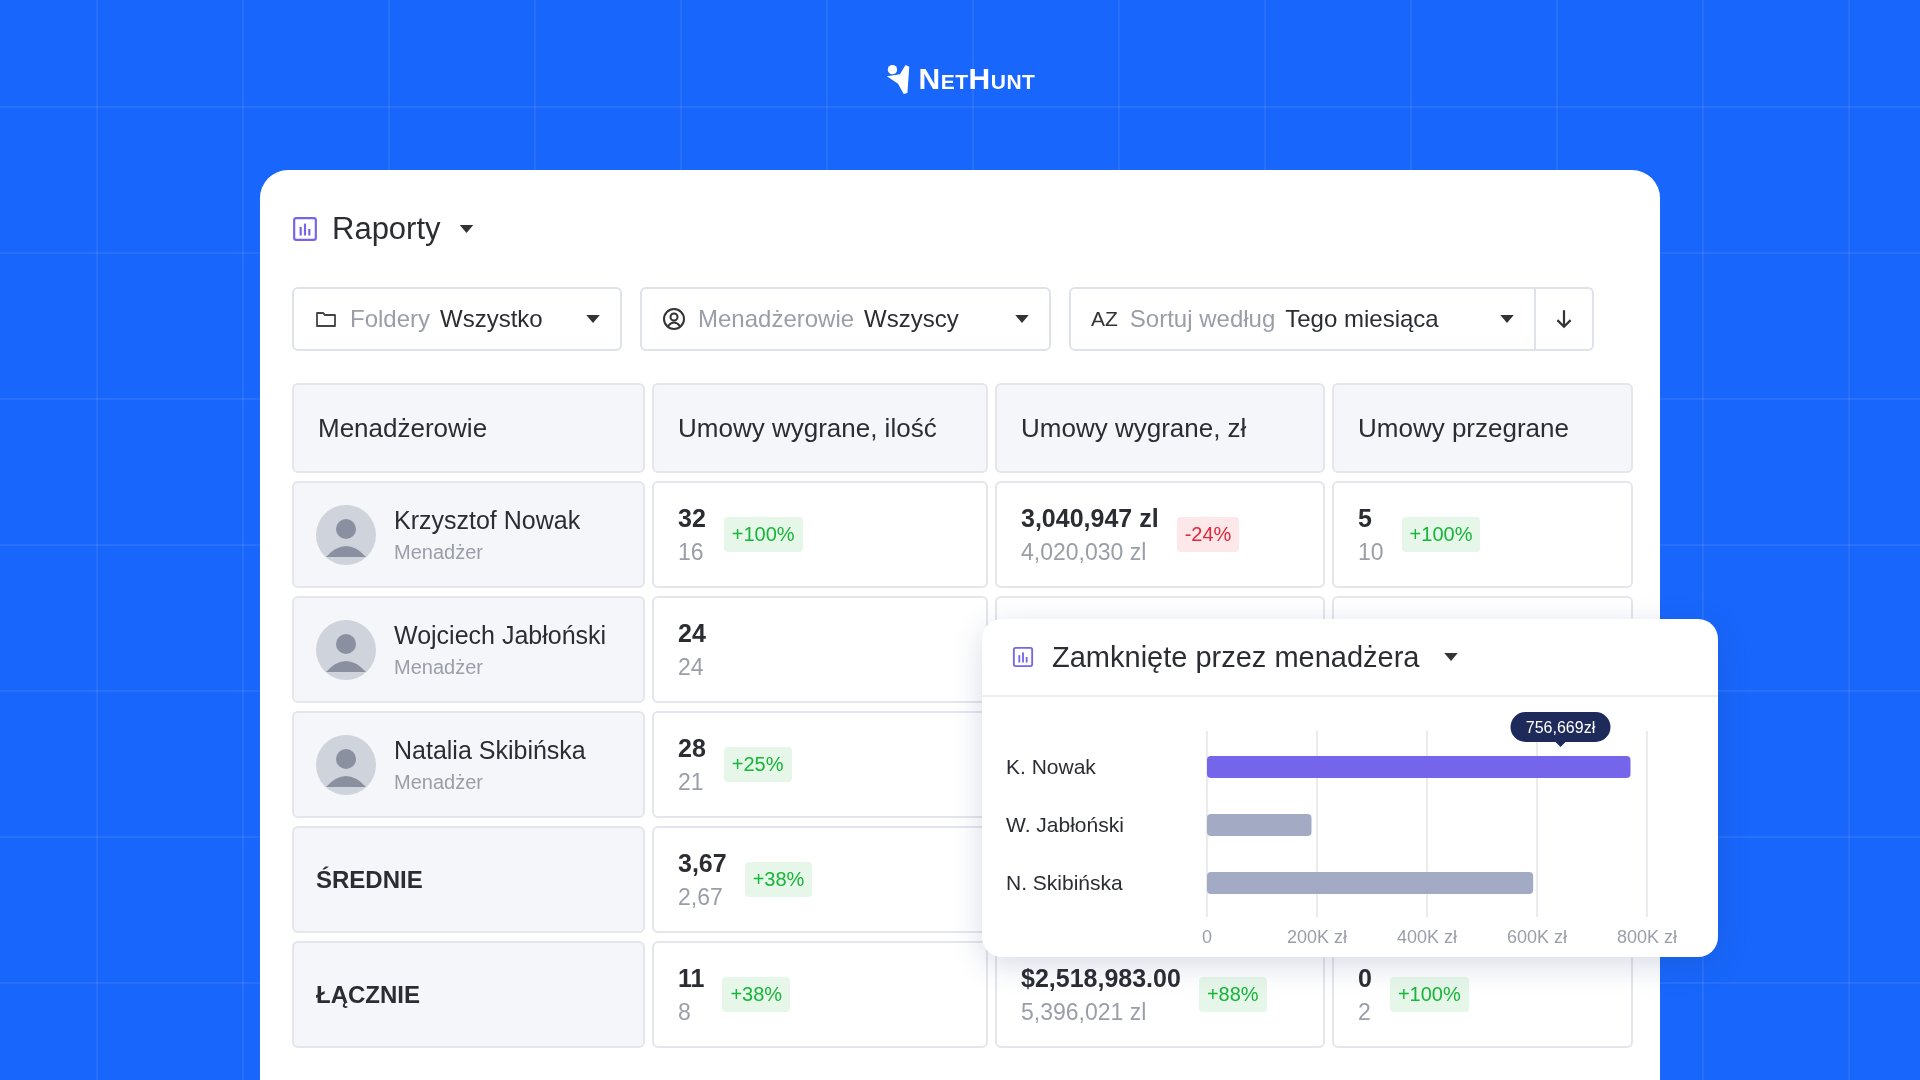  What do you see at coordinates (757, 764) in the screenshot?
I see `change-badge: +25%` at bounding box center [757, 764].